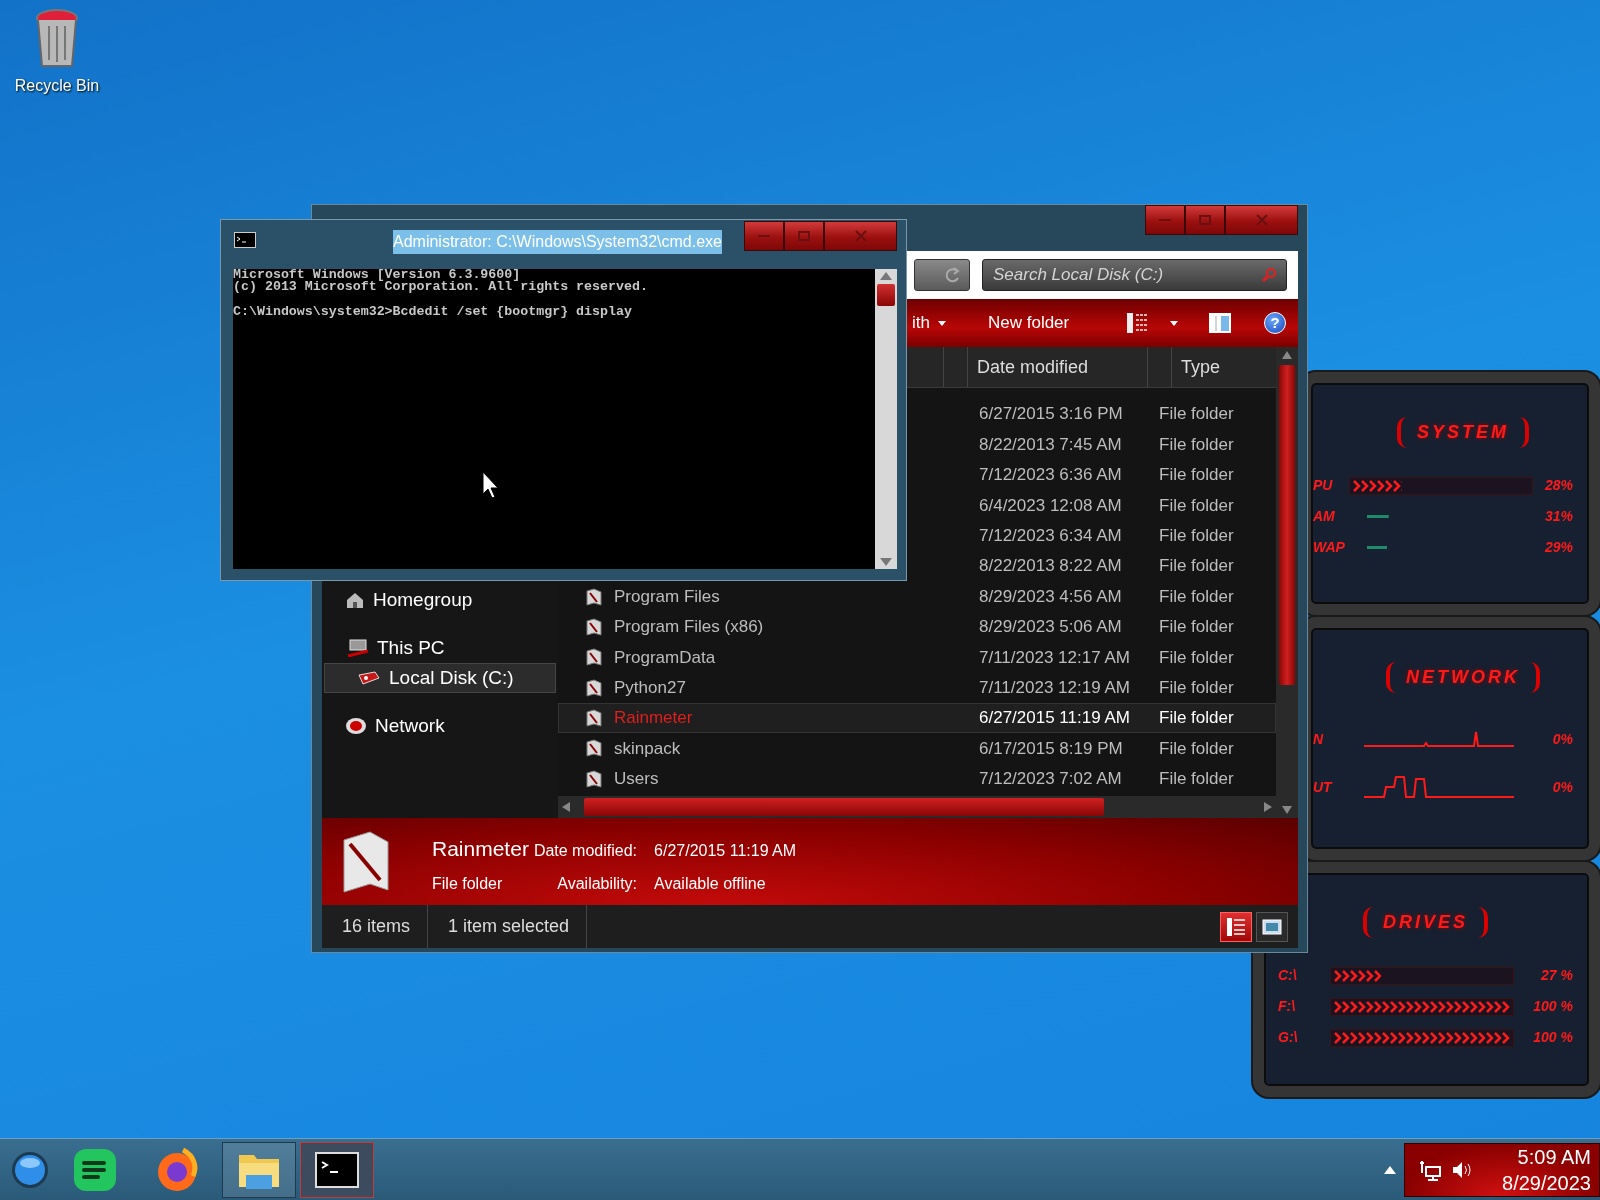 The width and height of the screenshot is (1600, 1200). Describe the element at coordinates (1117, 505) in the screenshot. I see `file-row: 6/4/2023 12:08 AM File folder` at that location.